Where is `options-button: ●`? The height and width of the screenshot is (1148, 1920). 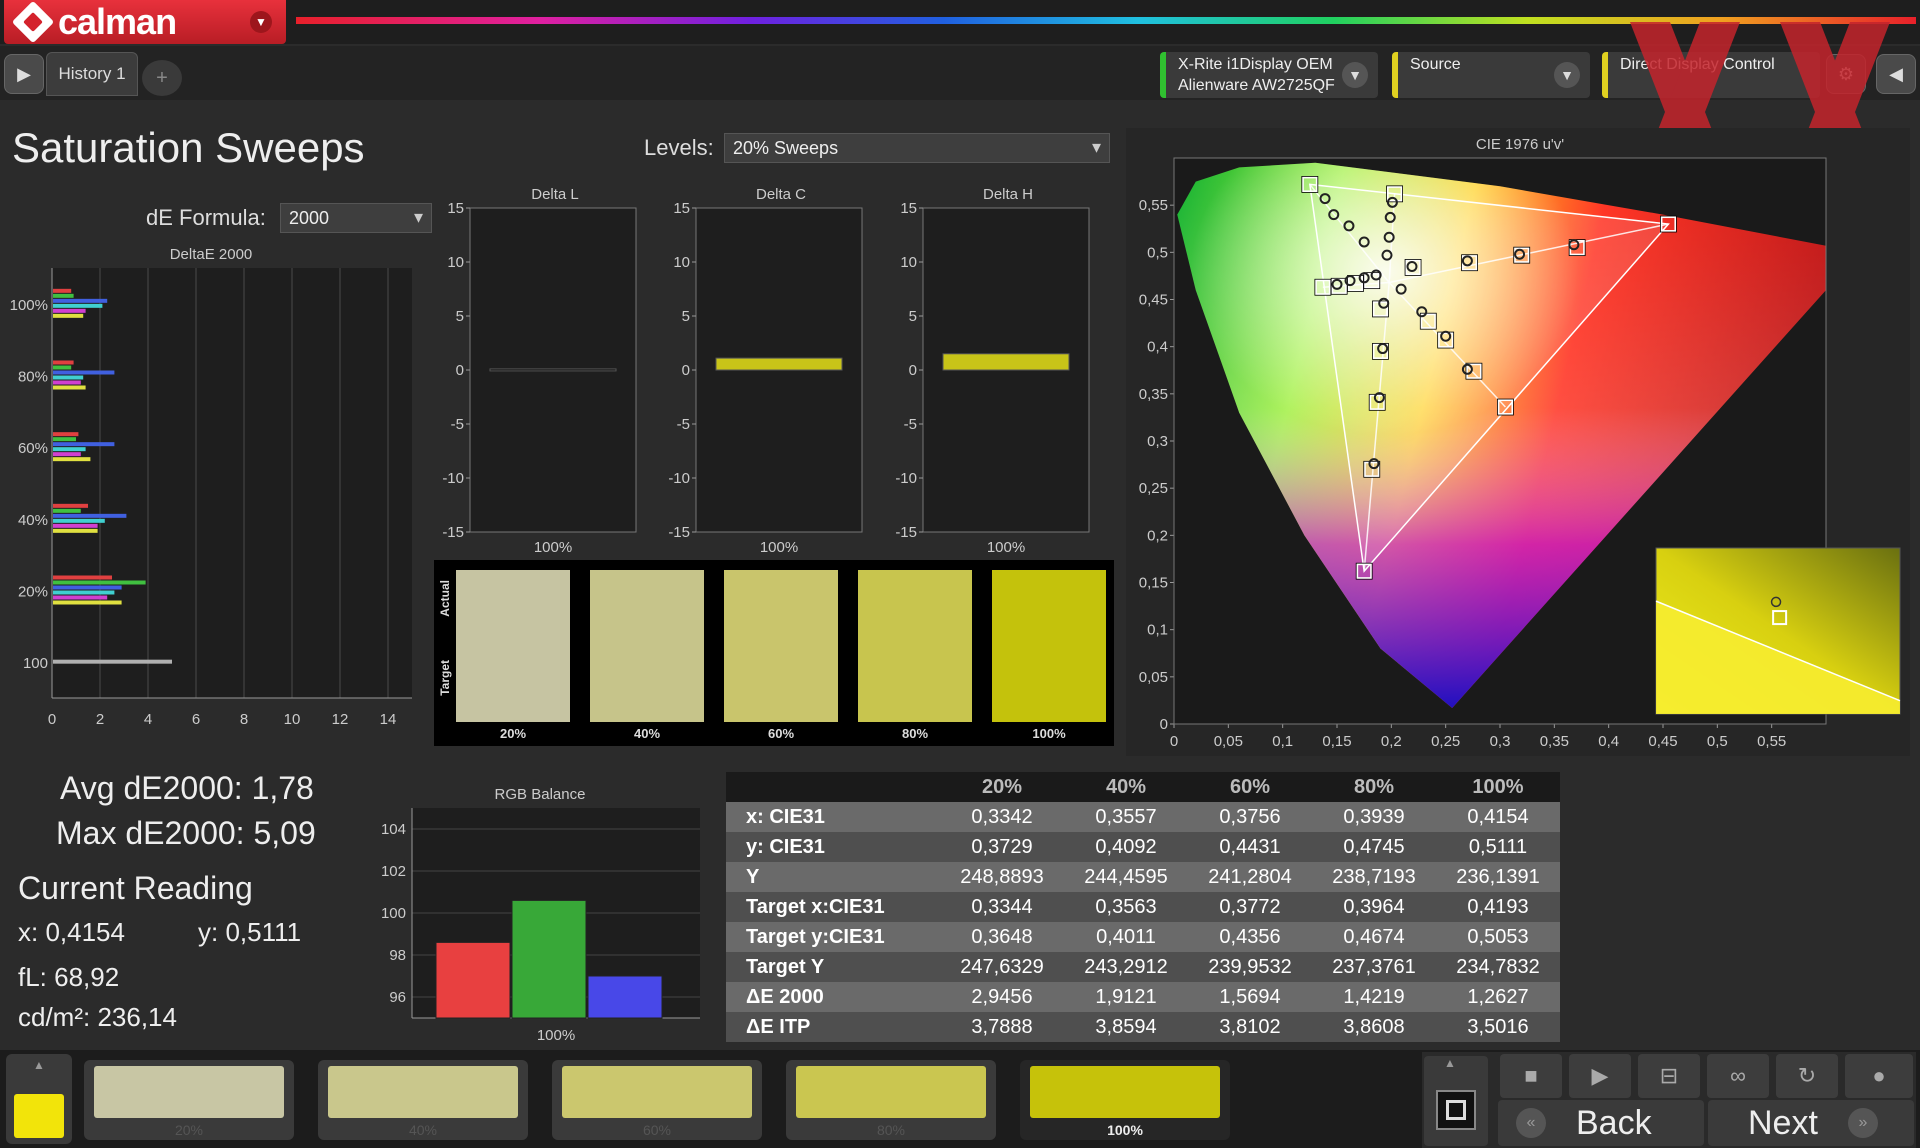
options-button: ● is located at coordinates (1879, 1076).